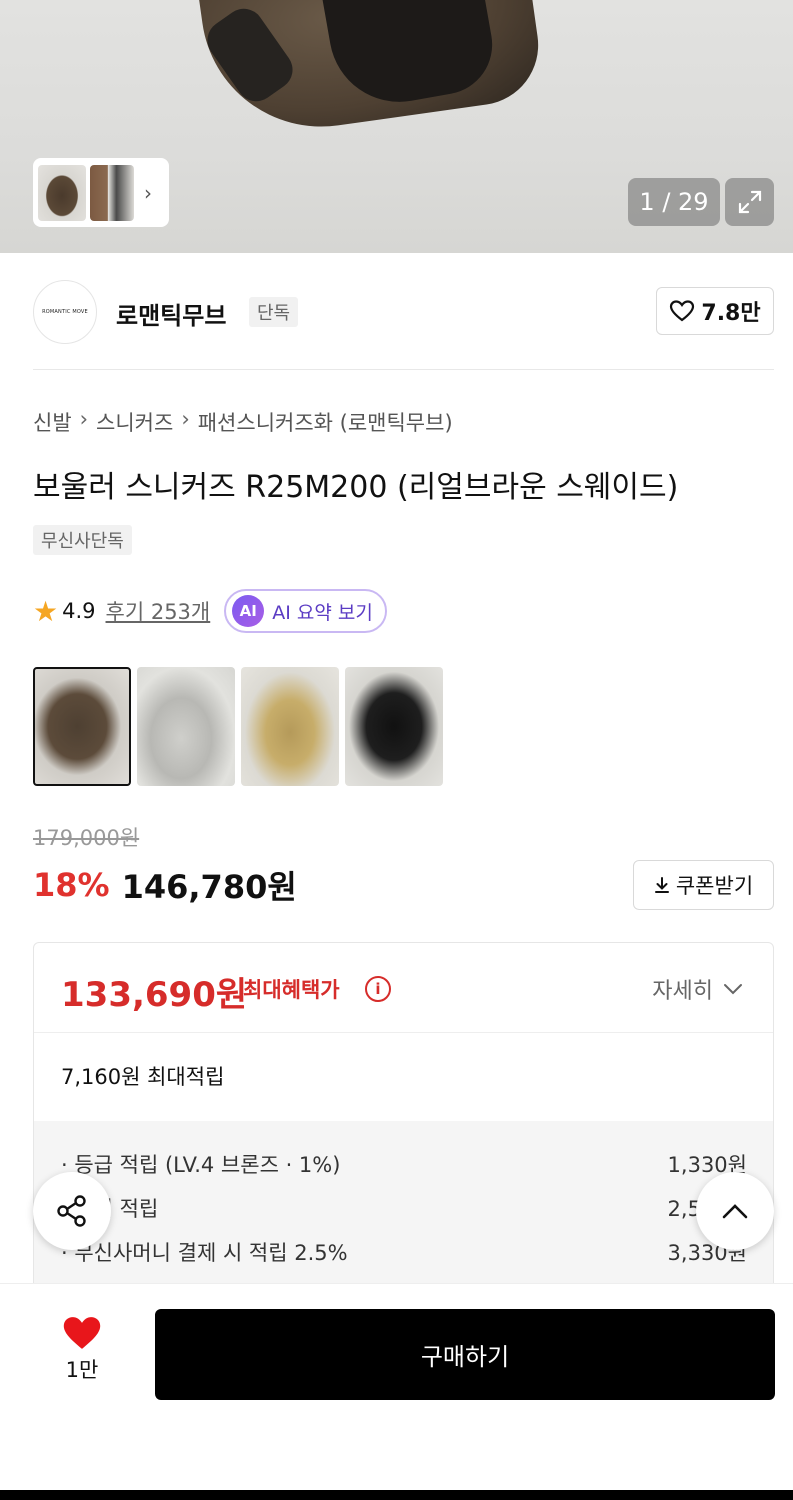 The height and width of the screenshot is (1500, 793). What do you see at coordinates (325, 422) in the screenshot?
I see `breadcrumb-item: 패션스니커즈화 (로맨틱무브)` at bounding box center [325, 422].